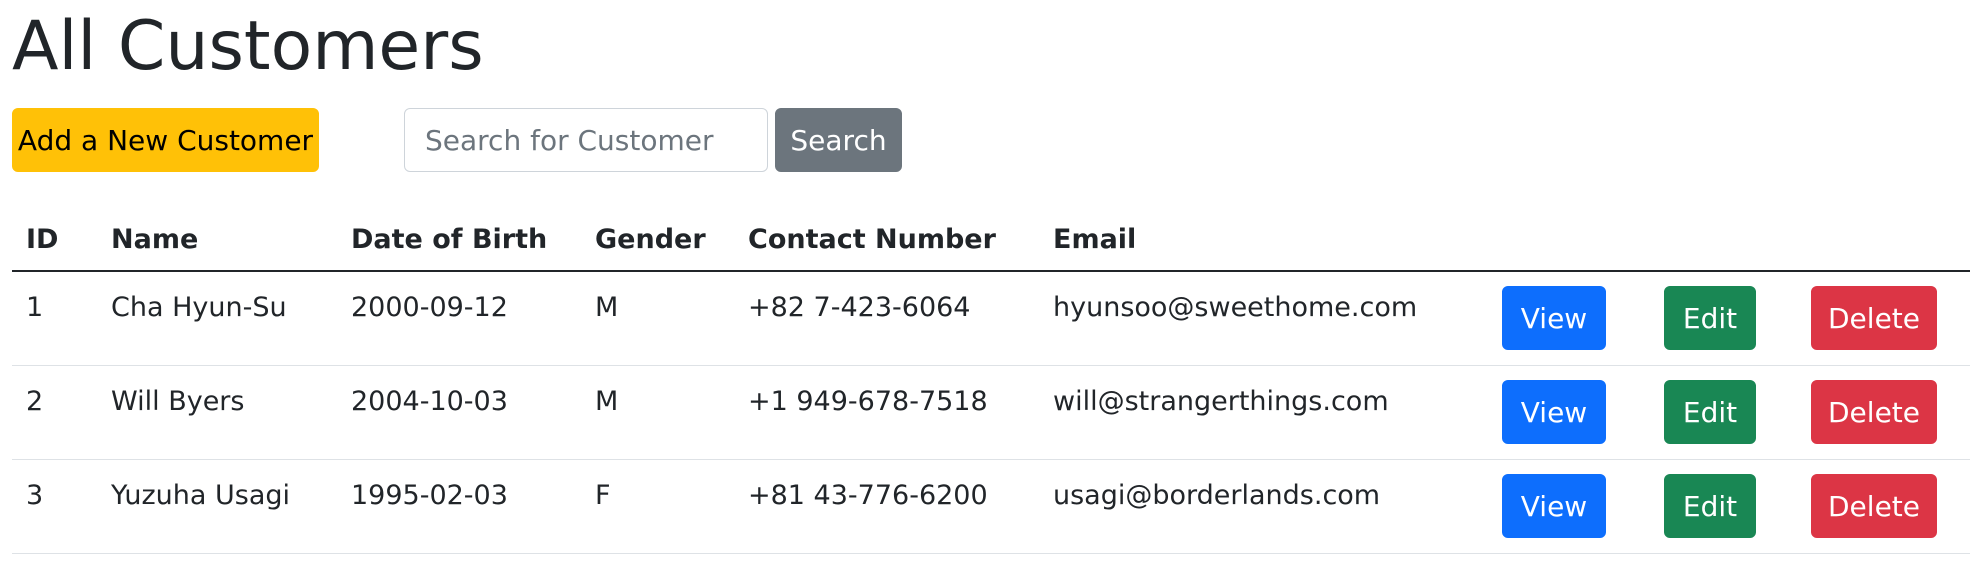  I want to click on header-gender: Gender, so click(657, 240).